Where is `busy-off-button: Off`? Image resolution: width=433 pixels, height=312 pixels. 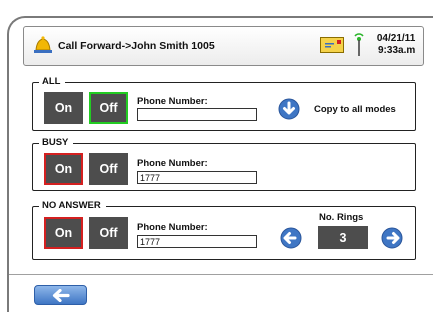 busy-off-button: Off is located at coordinates (108, 169).